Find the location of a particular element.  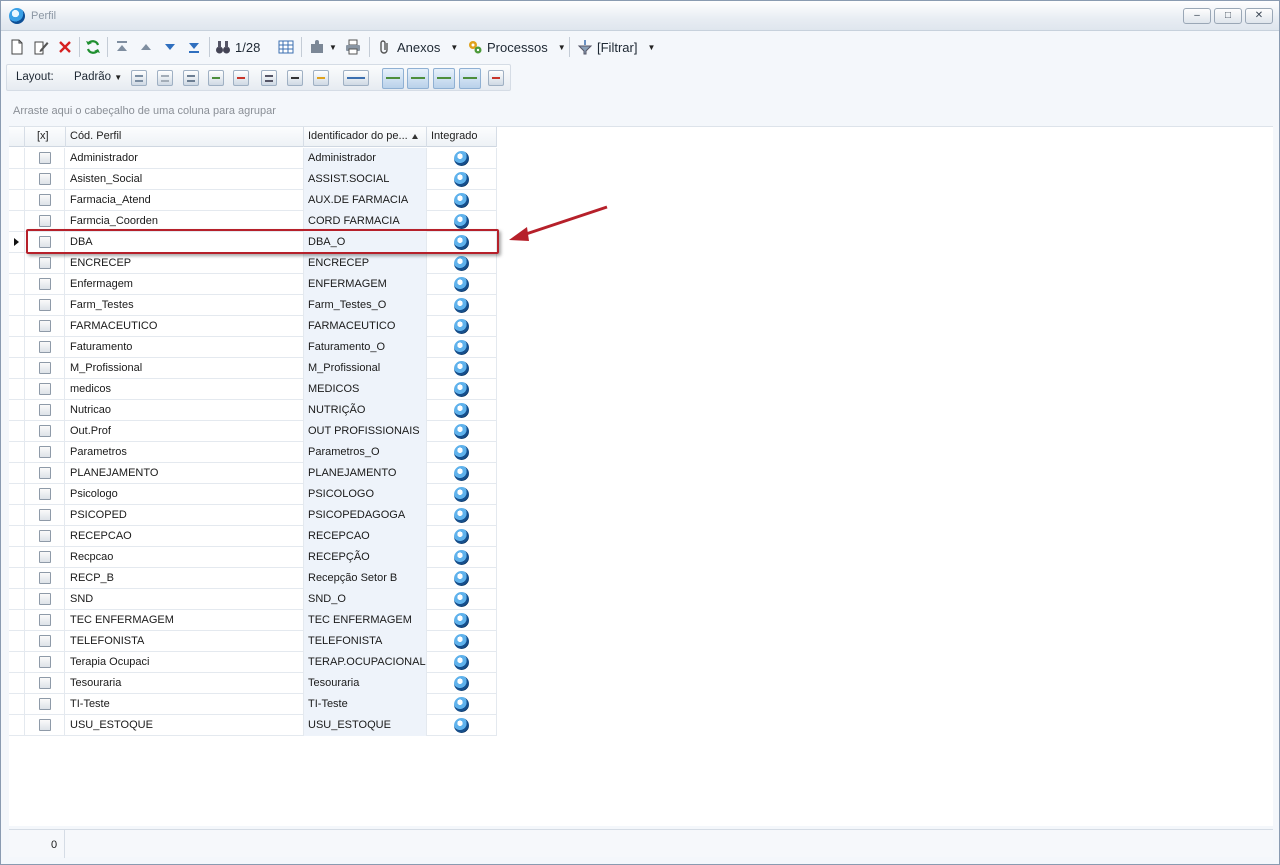

identificador-cell: PSICOPEDAGOGA is located at coordinates (365, 515).